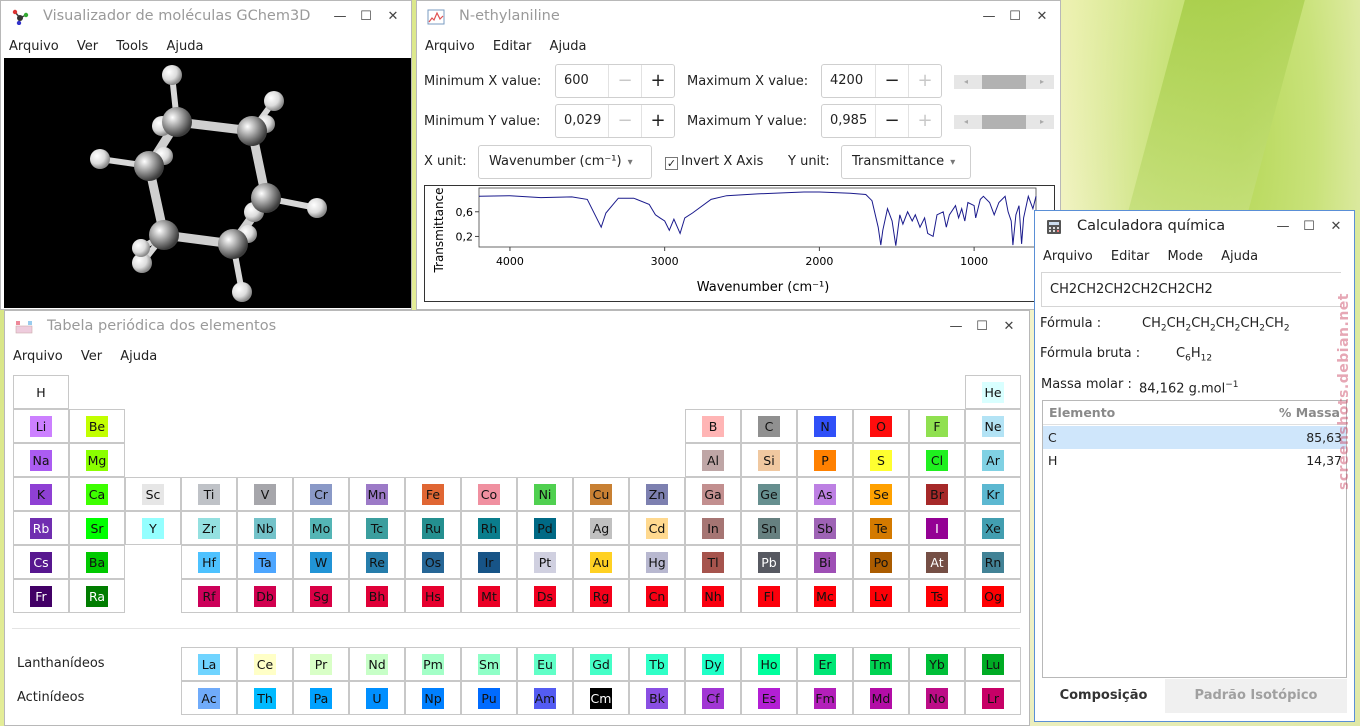 The image size is (1360, 726). I want to click on x-range-slider: ◂ ▸, so click(1004, 82).